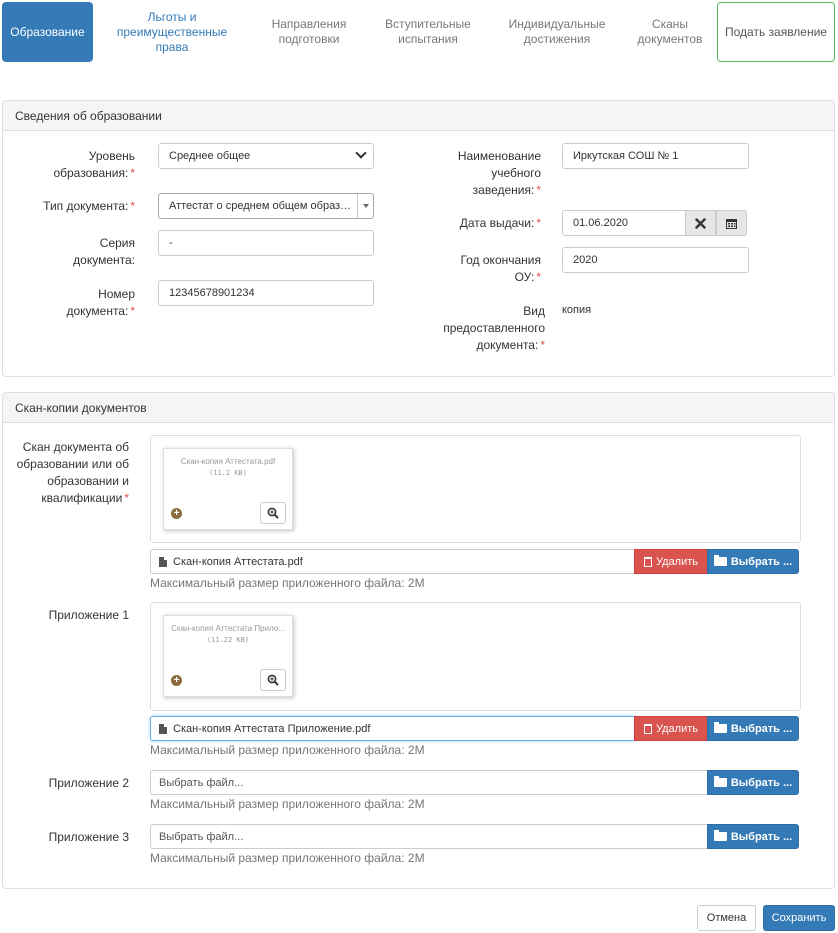  I want to click on thumbnail-filesize: (11.22 KB), so click(228, 640).